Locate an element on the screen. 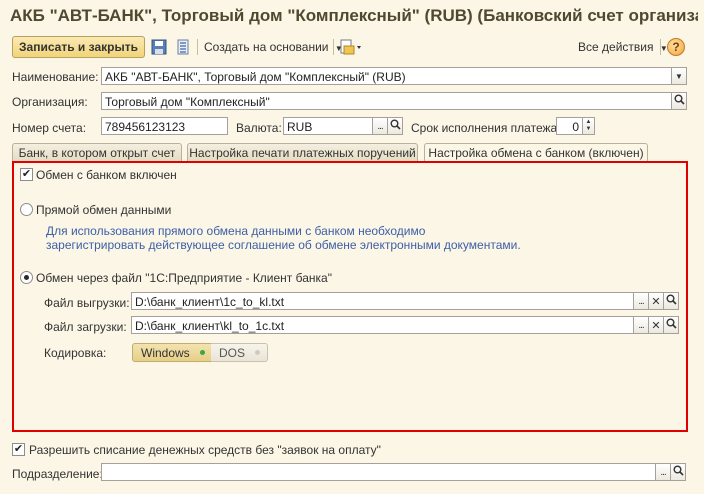 The image size is (704, 494). create-based-on-menu: Создать на основании ▼ is located at coordinates (273, 47).